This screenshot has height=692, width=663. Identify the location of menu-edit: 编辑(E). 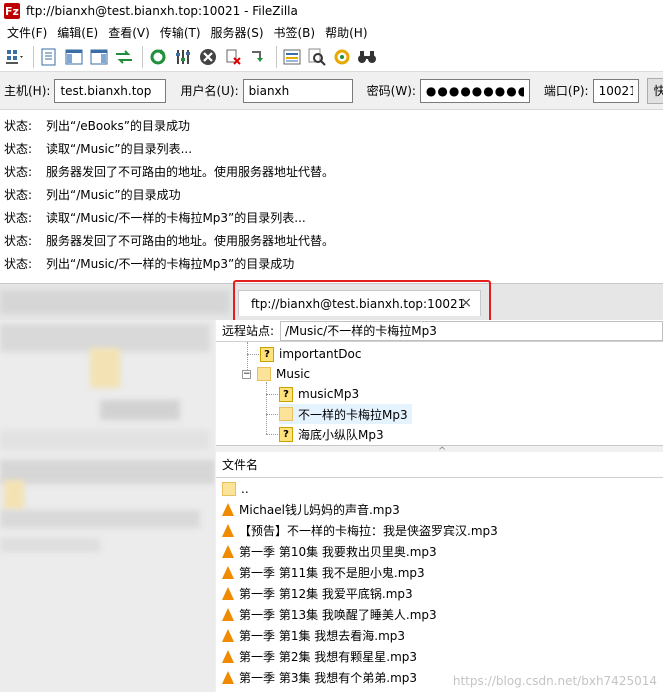
(77, 32).